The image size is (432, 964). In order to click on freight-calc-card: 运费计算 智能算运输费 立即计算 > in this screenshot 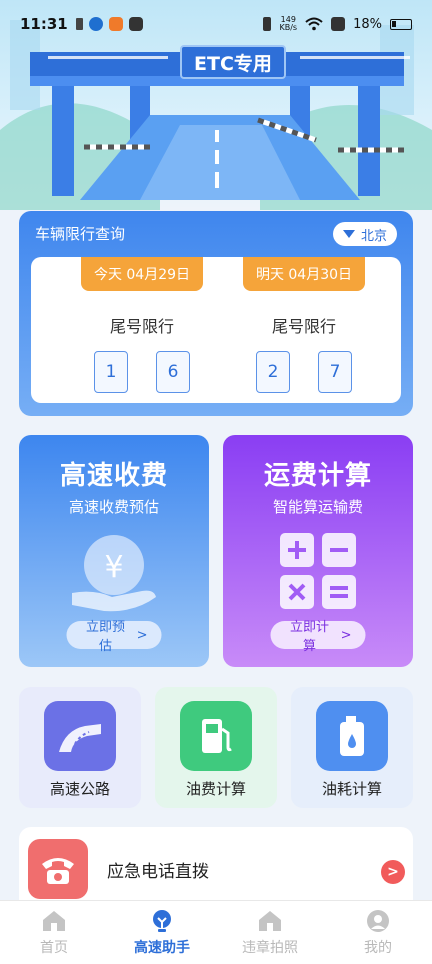, I will do `click(318, 551)`.